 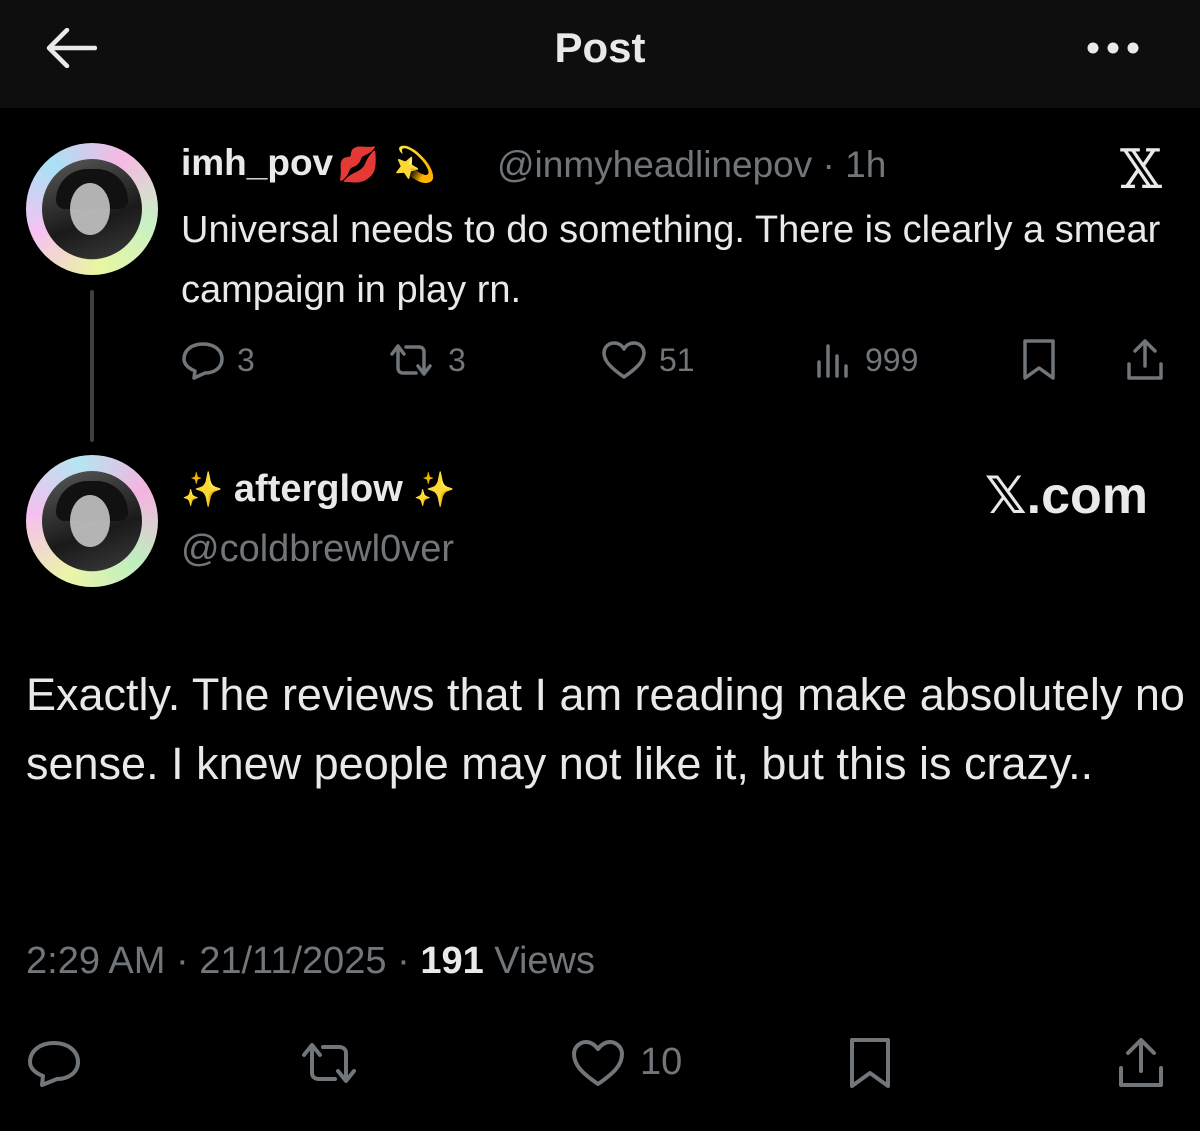 I want to click on like-button: 51, so click(x=648, y=360).